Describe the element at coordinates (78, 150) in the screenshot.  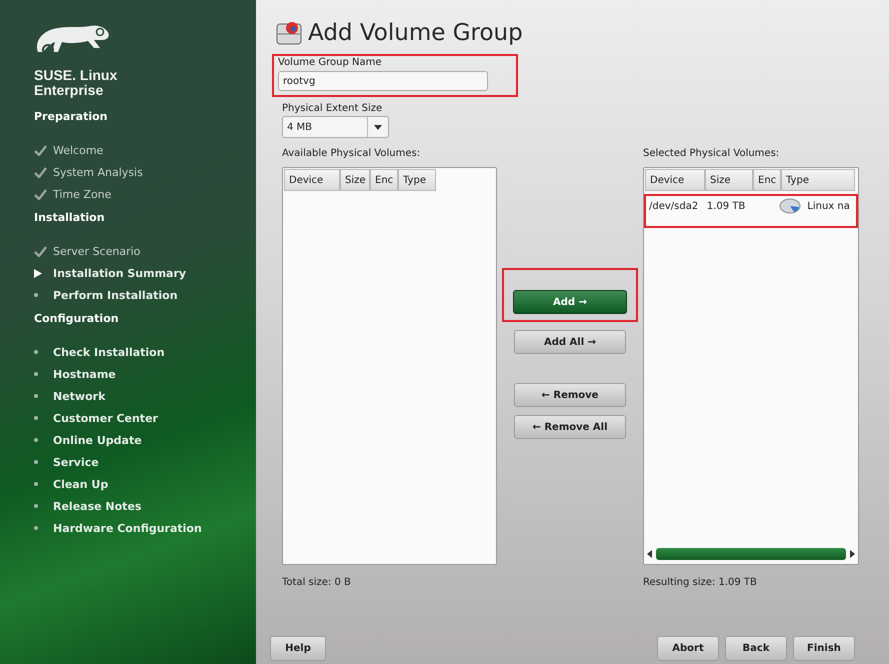
I see `step-label: Welcome` at that location.